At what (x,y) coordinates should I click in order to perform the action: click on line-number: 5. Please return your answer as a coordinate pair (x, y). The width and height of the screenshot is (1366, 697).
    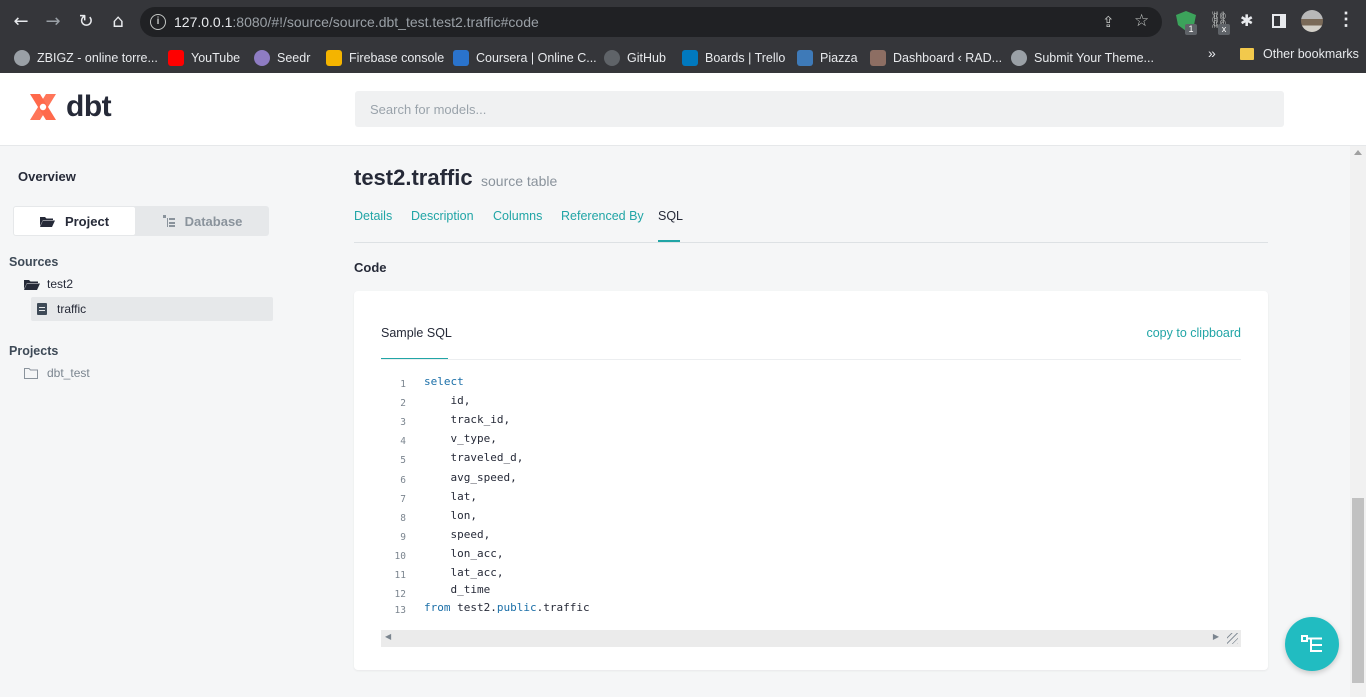
    Looking at the image, I should click on (403, 461).